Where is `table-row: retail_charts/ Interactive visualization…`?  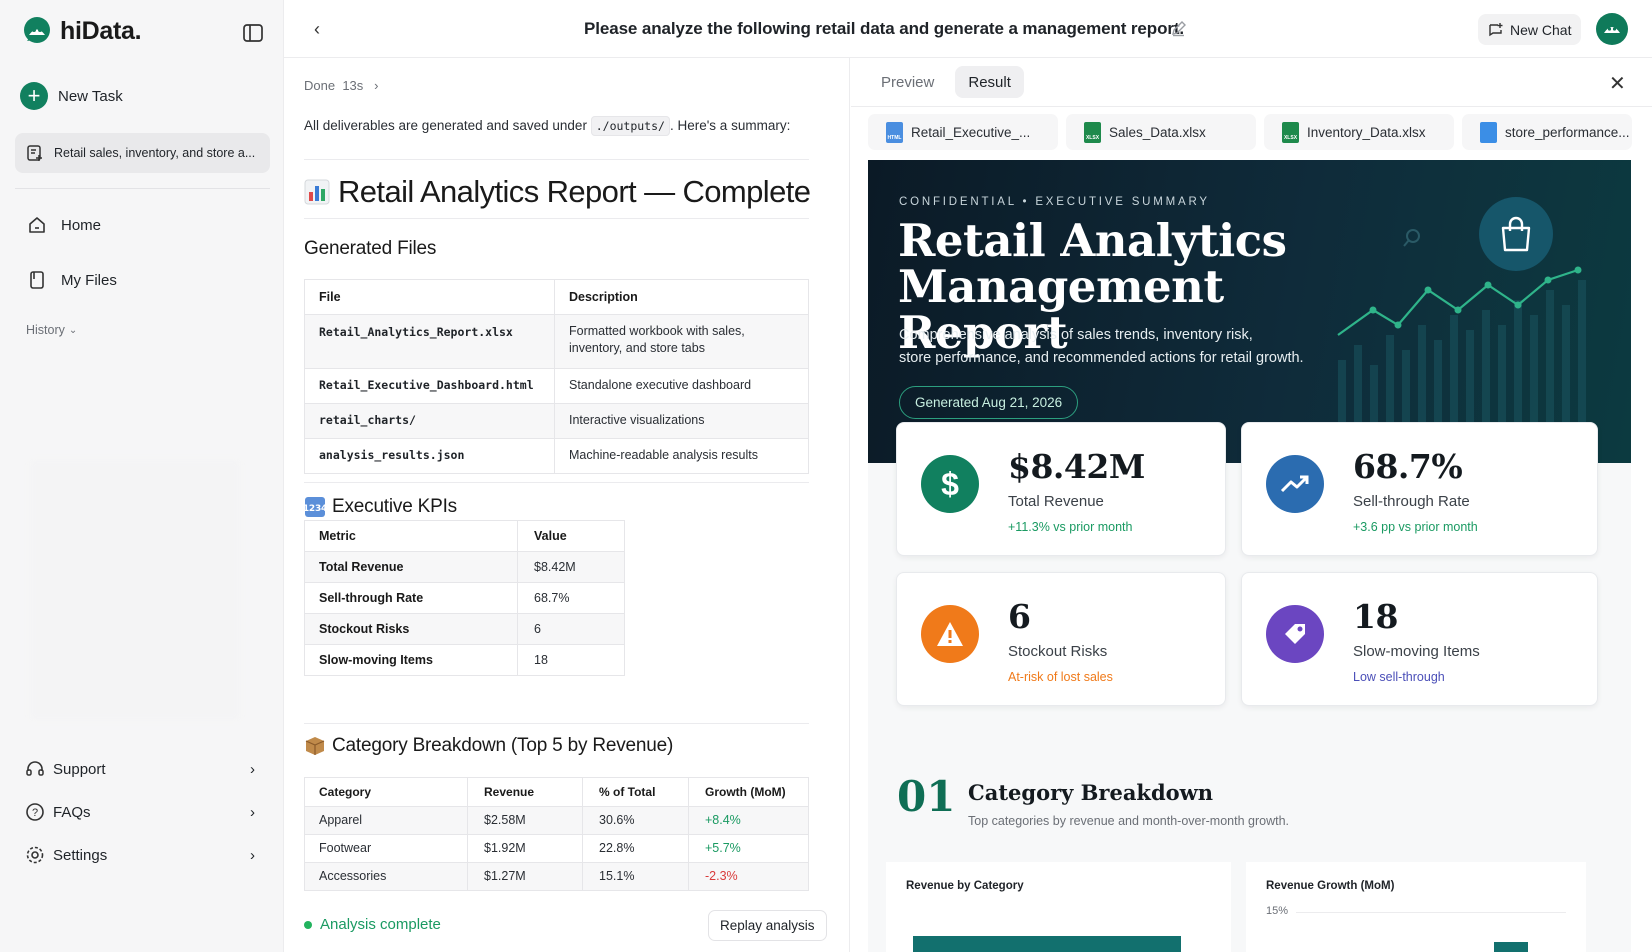 table-row: retail_charts/ Interactive visualization… is located at coordinates (556, 421).